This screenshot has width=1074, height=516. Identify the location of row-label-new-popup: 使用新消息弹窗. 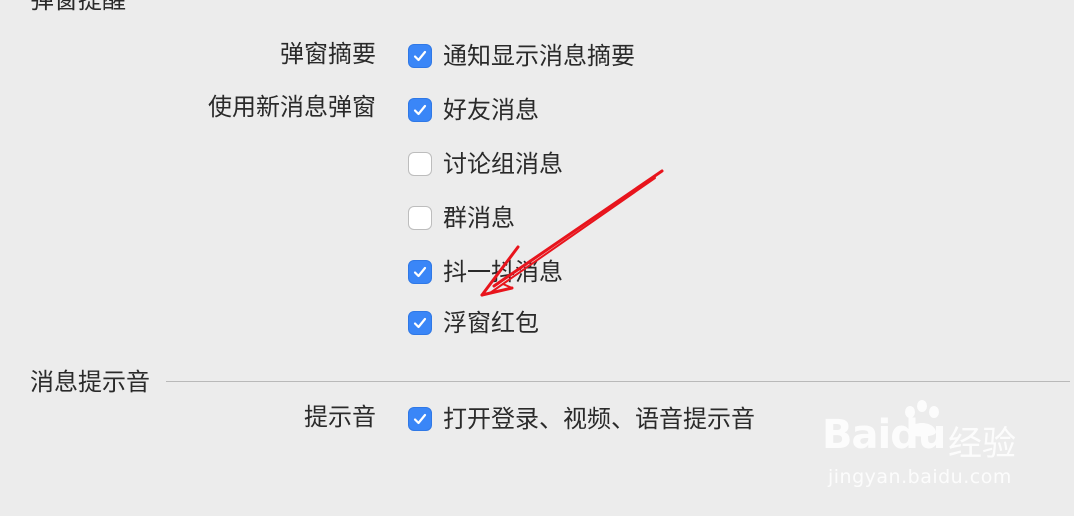
(292, 107).